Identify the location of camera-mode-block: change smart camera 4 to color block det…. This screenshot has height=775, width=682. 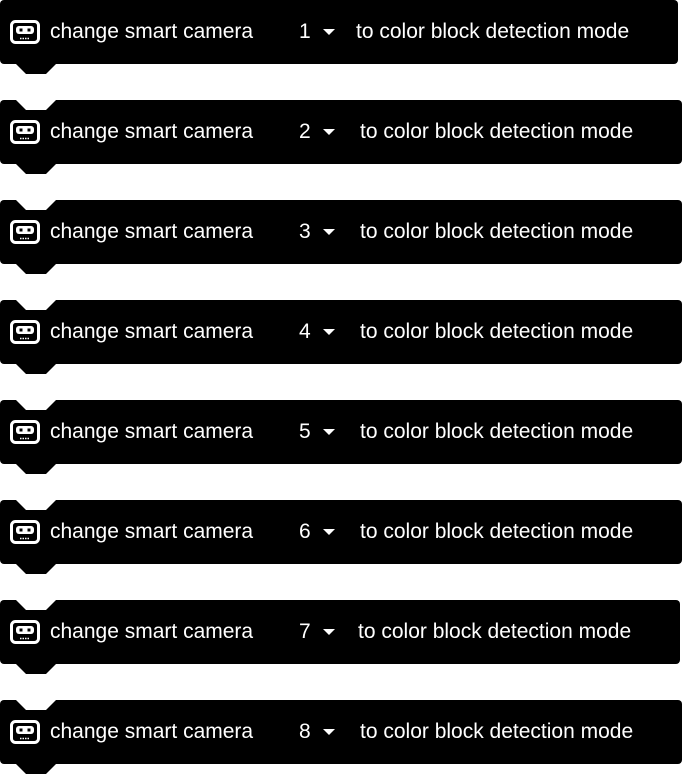
(341, 332).